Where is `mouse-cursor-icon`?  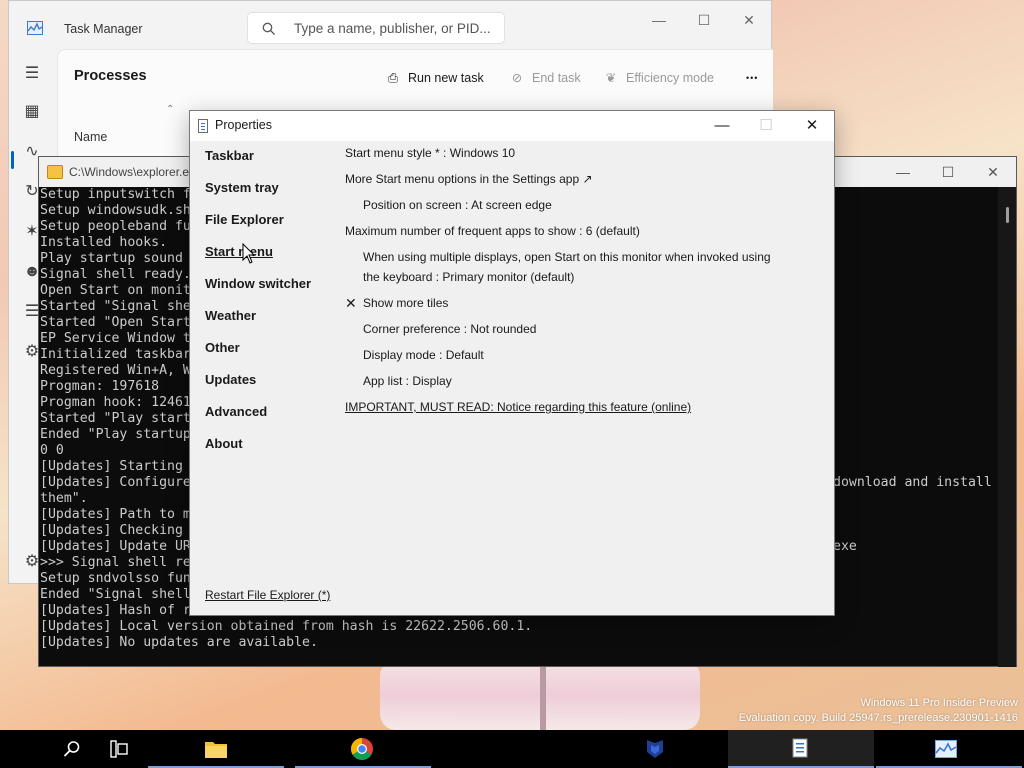
mouse-cursor-icon is located at coordinates (249, 253).